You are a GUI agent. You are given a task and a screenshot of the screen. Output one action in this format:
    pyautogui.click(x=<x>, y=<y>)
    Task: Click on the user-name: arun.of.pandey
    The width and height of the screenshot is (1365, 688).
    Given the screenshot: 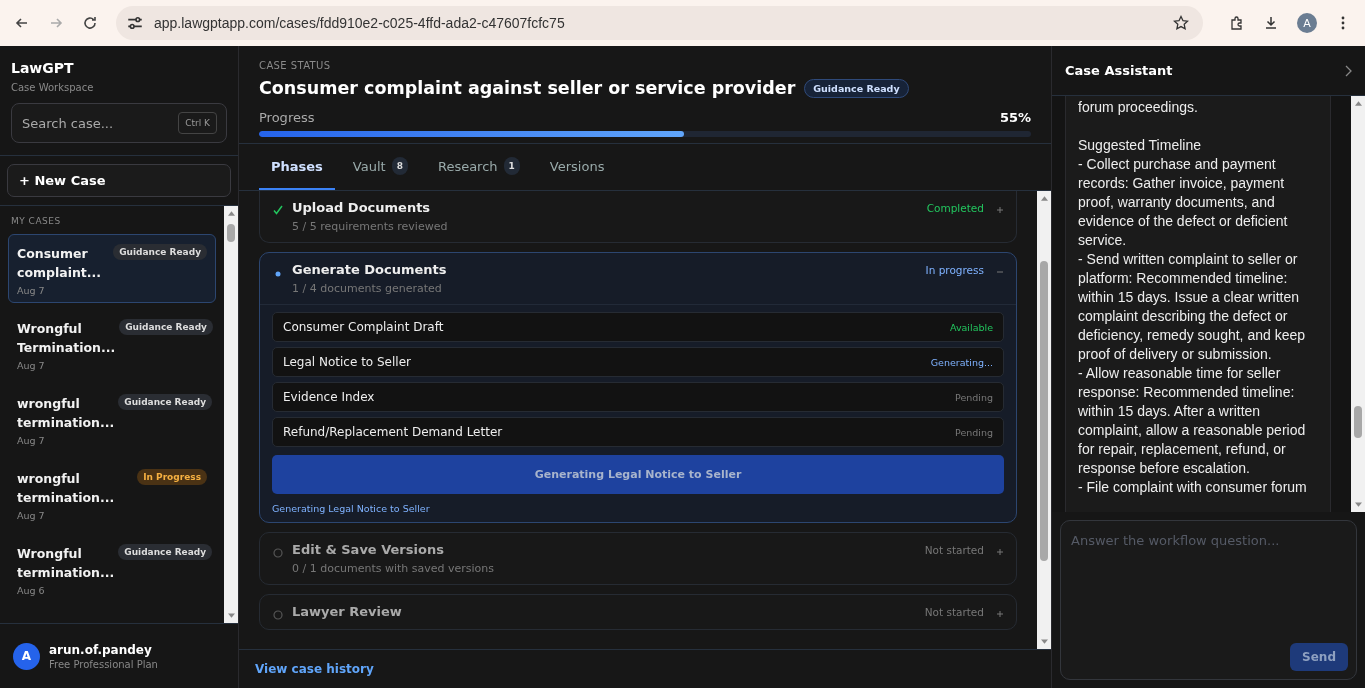 What is the action you would take?
    pyautogui.click(x=101, y=649)
    